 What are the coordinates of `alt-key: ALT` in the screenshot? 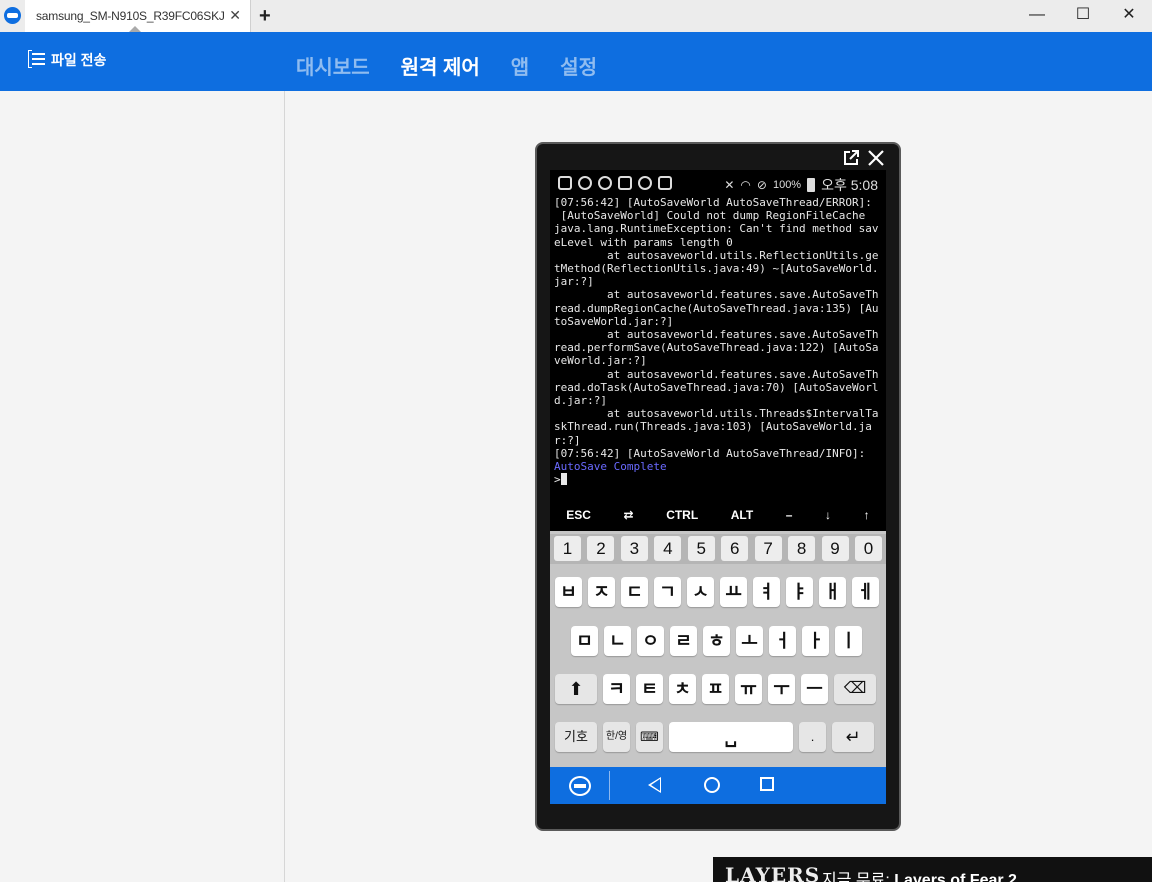 It's located at (742, 515).